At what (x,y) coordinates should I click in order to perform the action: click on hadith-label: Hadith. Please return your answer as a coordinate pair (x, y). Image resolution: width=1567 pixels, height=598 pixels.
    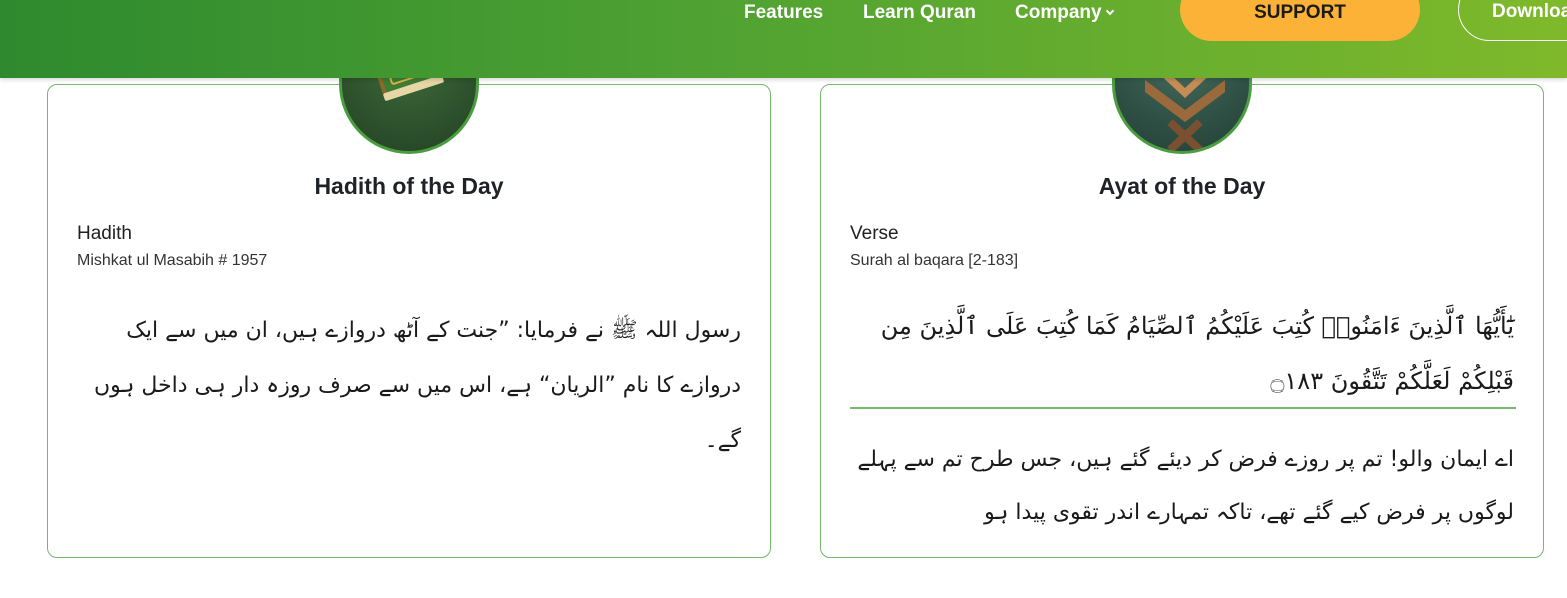
    Looking at the image, I should click on (104, 233).